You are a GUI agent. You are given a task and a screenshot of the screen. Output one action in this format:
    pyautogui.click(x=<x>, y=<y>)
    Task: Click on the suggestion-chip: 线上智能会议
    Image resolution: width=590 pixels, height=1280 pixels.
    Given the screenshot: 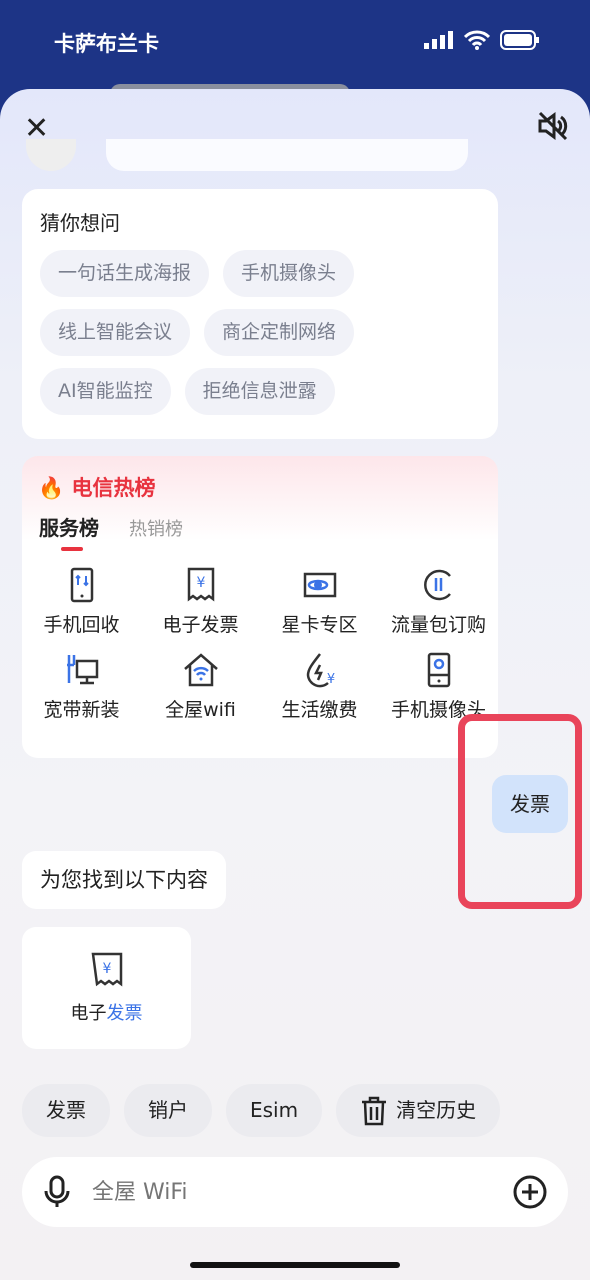 What is the action you would take?
    pyautogui.click(x=115, y=332)
    